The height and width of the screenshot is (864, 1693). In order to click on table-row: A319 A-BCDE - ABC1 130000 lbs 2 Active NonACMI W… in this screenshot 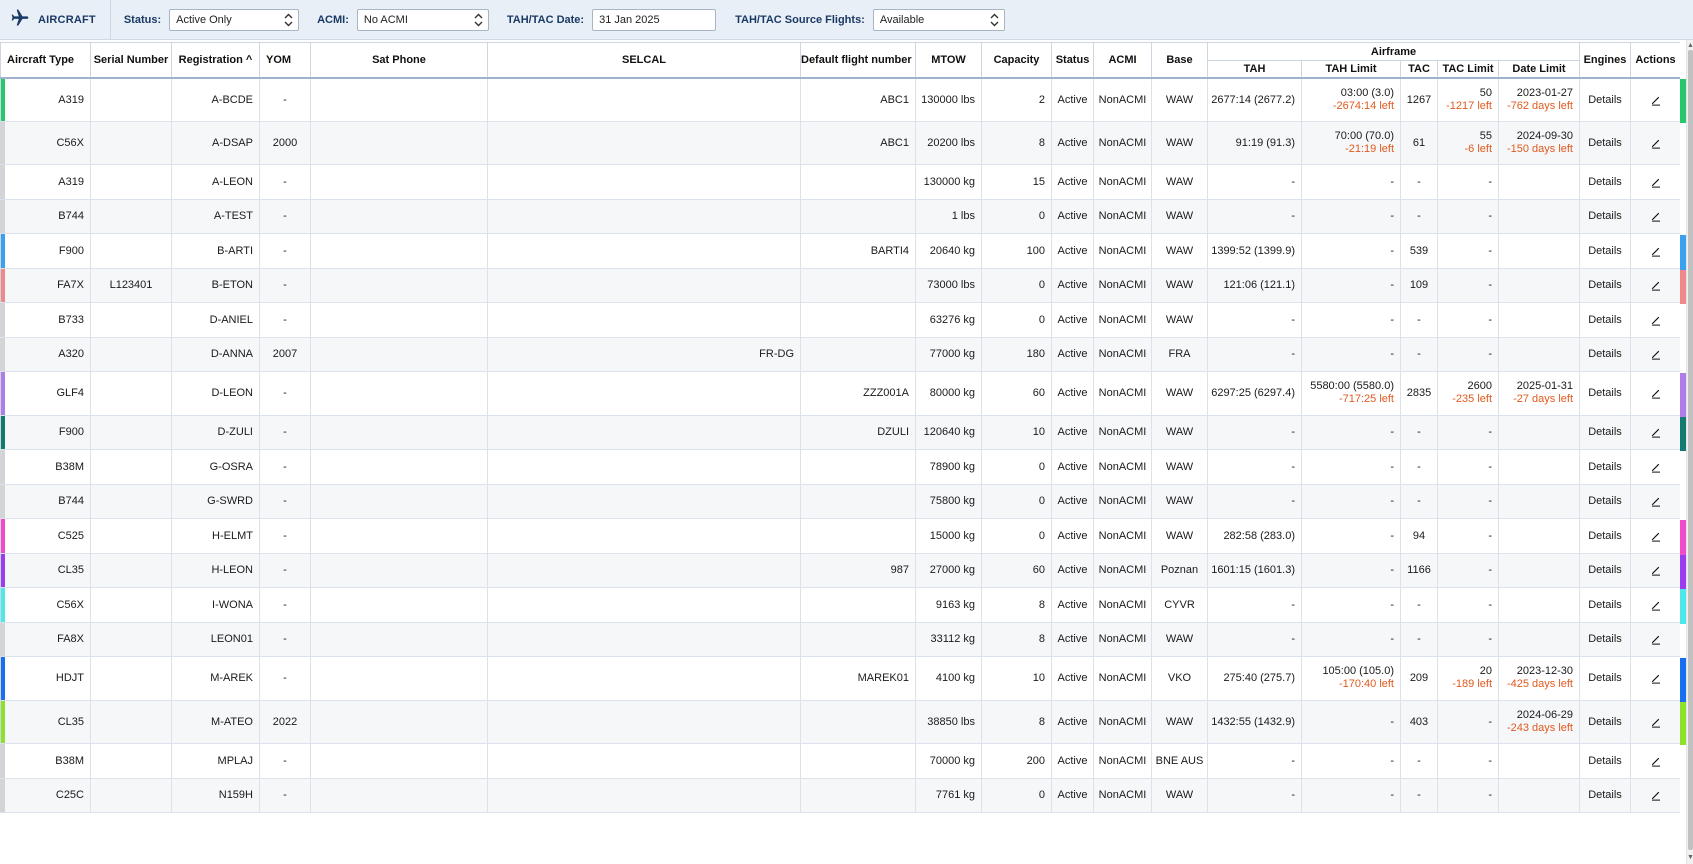, I will do `click(840, 99)`.